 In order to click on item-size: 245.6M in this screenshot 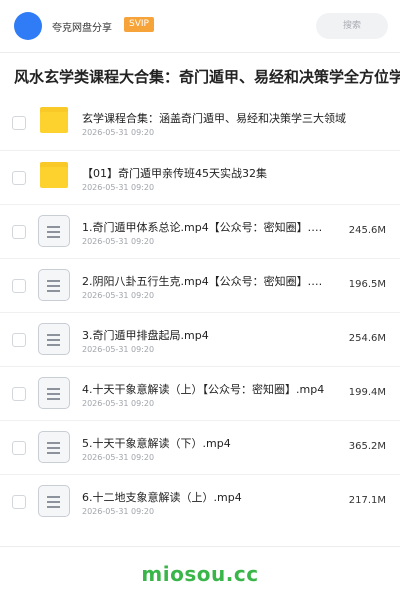, I will do `click(367, 230)`.